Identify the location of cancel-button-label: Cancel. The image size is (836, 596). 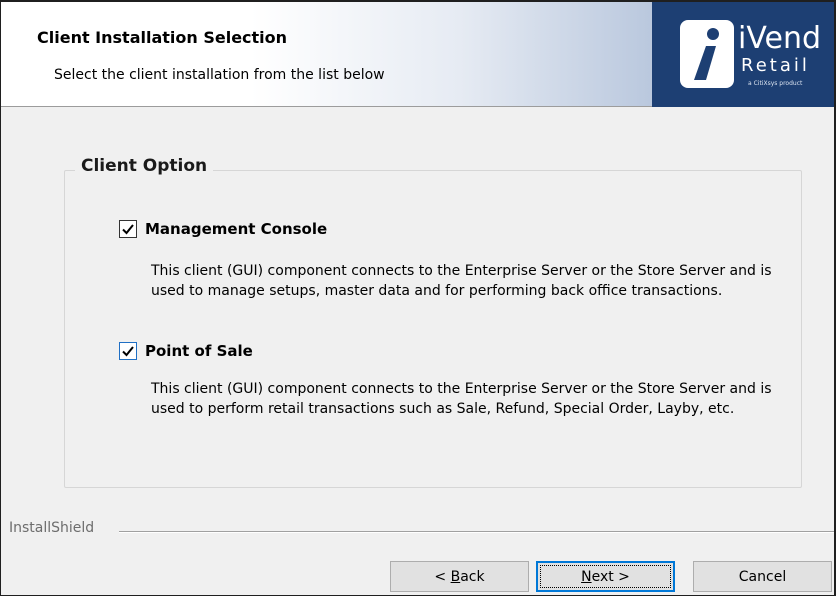
(762, 576).